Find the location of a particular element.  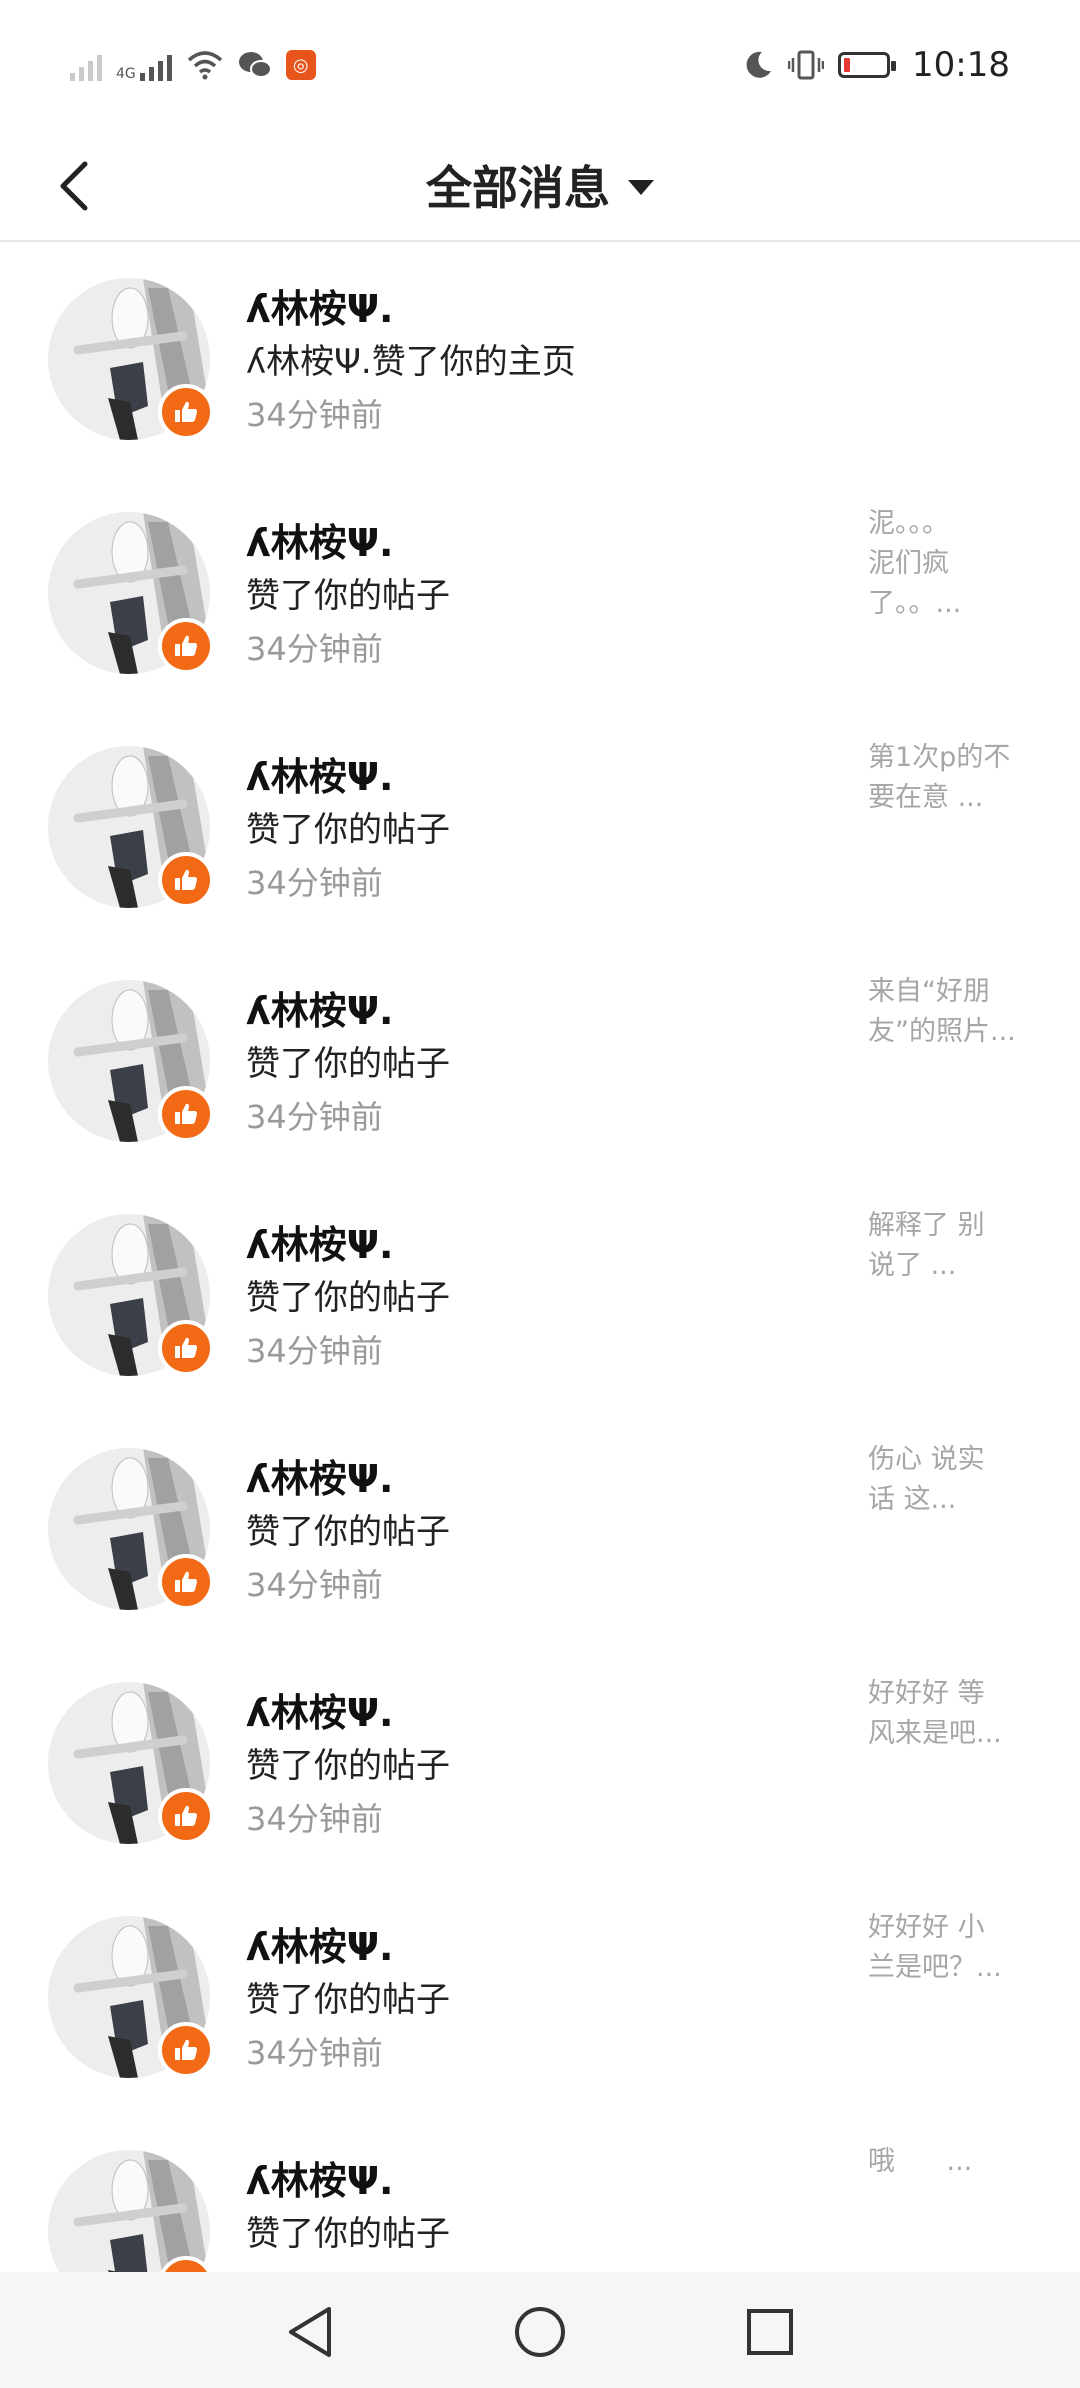

status-bar: 4G ◎ 10:18 is located at coordinates (540, 65).